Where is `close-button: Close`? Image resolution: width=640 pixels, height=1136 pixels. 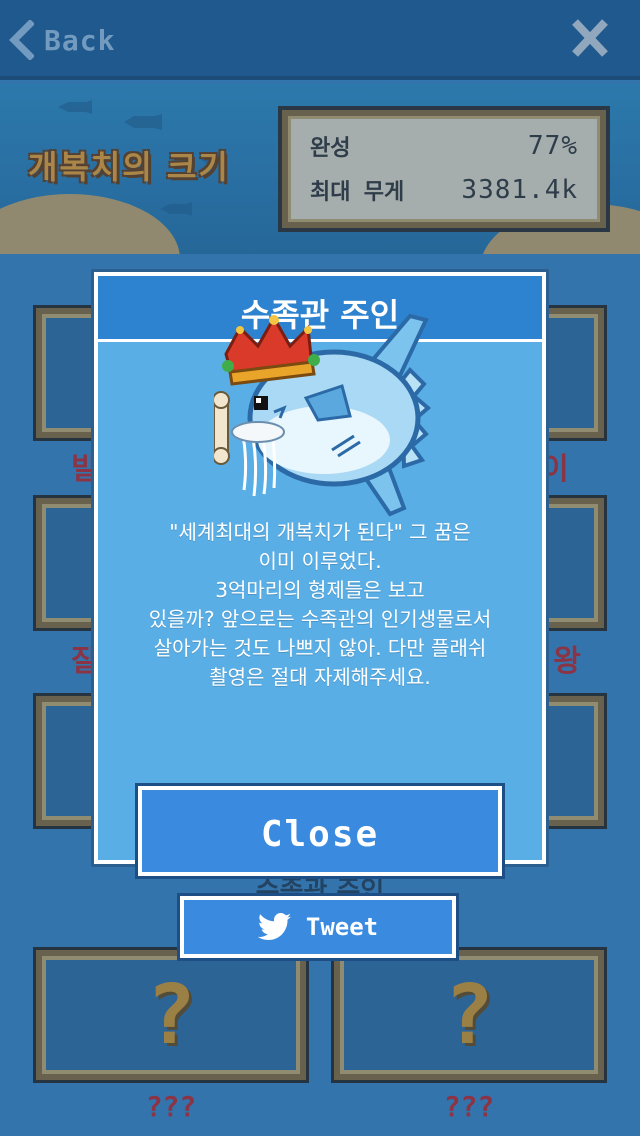
close-button: Close is located at coordinates (320, 831).